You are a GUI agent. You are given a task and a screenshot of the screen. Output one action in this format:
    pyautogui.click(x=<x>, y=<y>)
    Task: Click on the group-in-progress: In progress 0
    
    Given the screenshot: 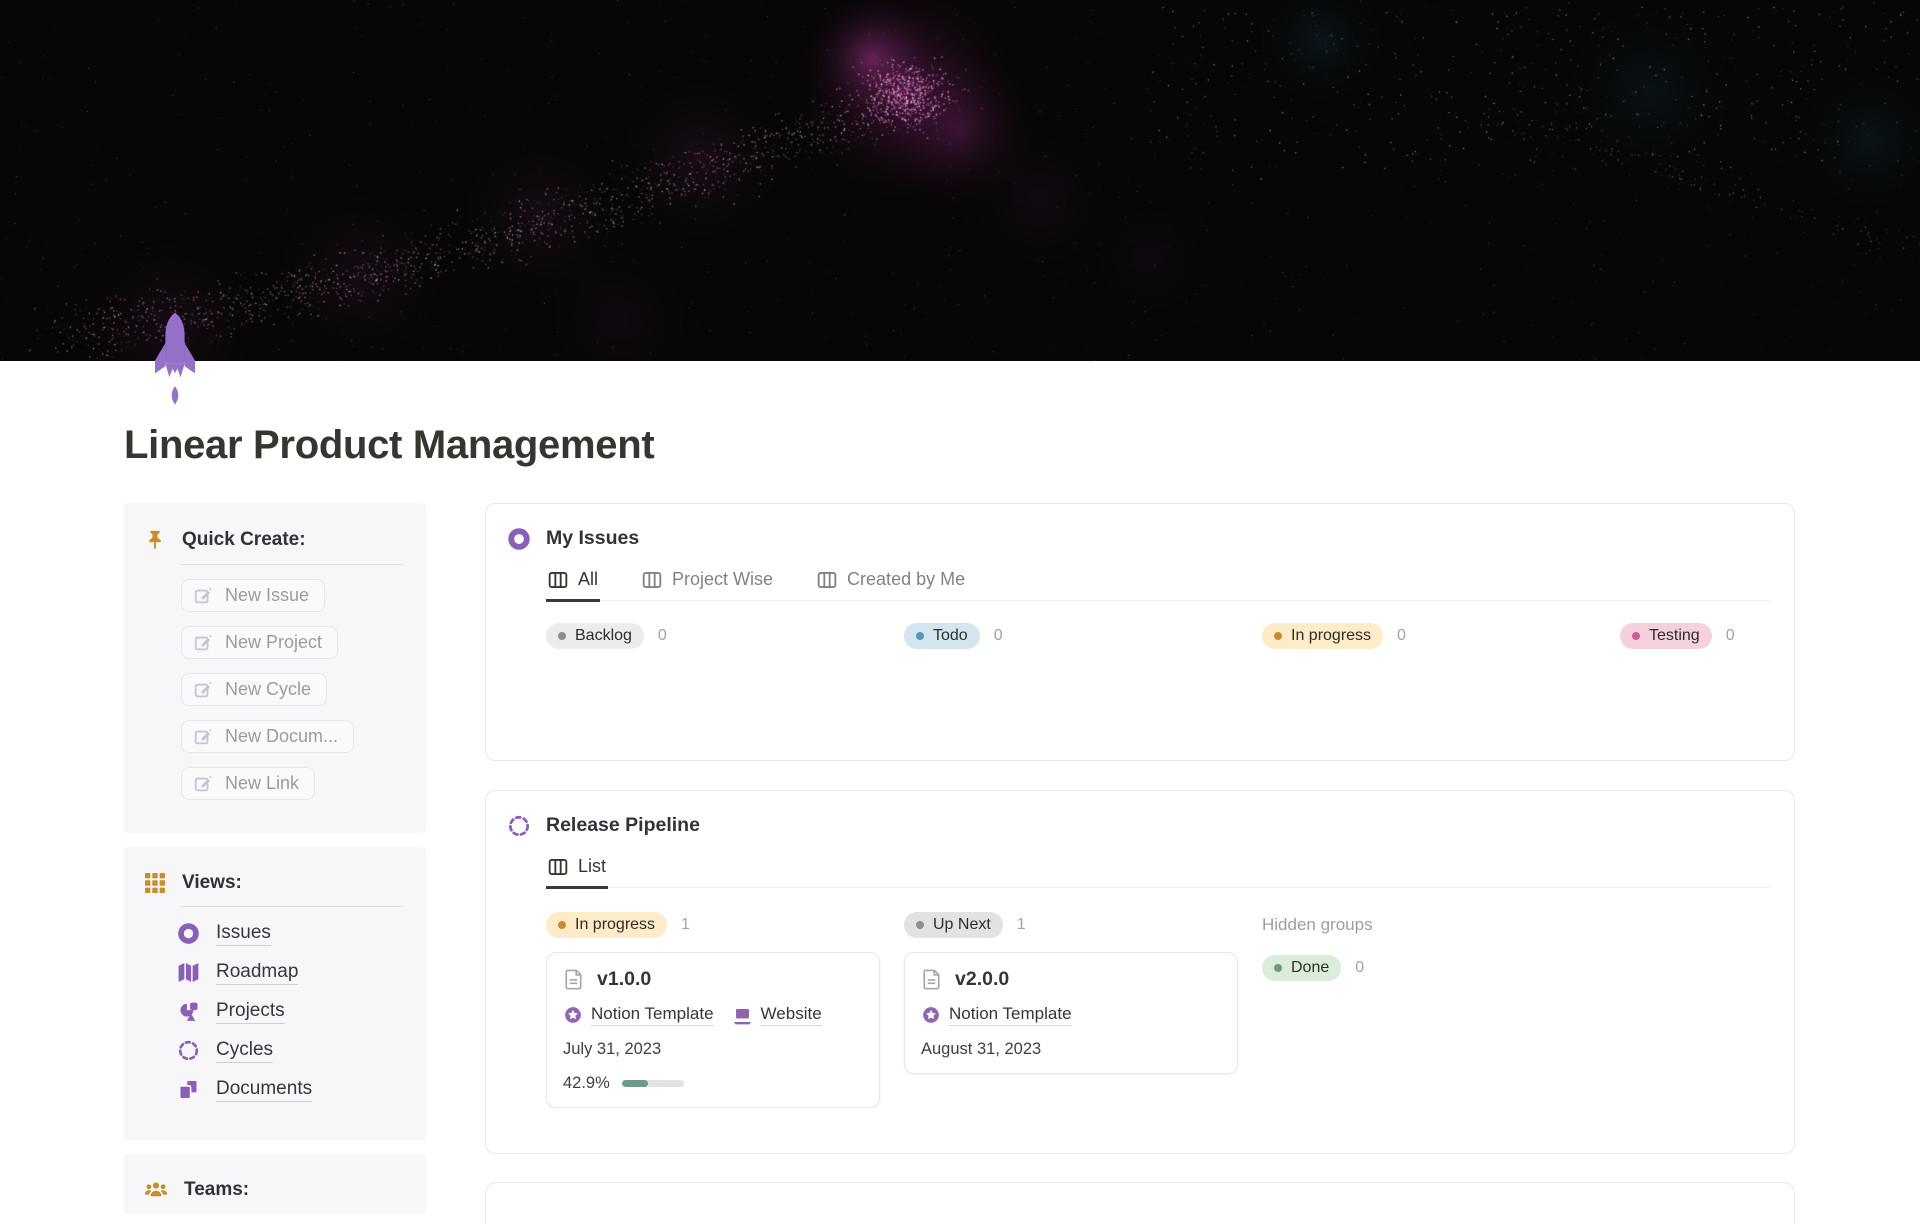 What is the action you would take?
    pyautogui.click(x=1429, y=636)
    